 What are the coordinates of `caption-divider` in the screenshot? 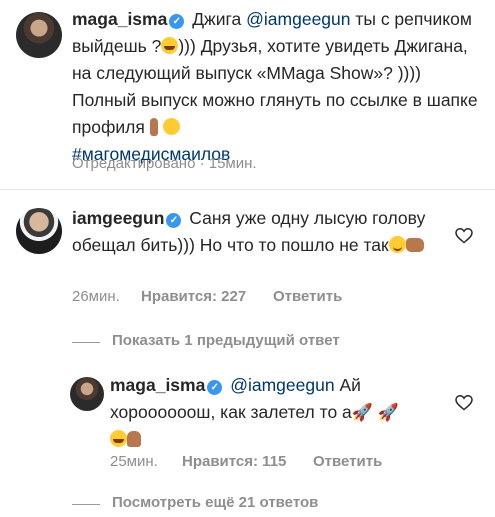 It's located at (247, 189).